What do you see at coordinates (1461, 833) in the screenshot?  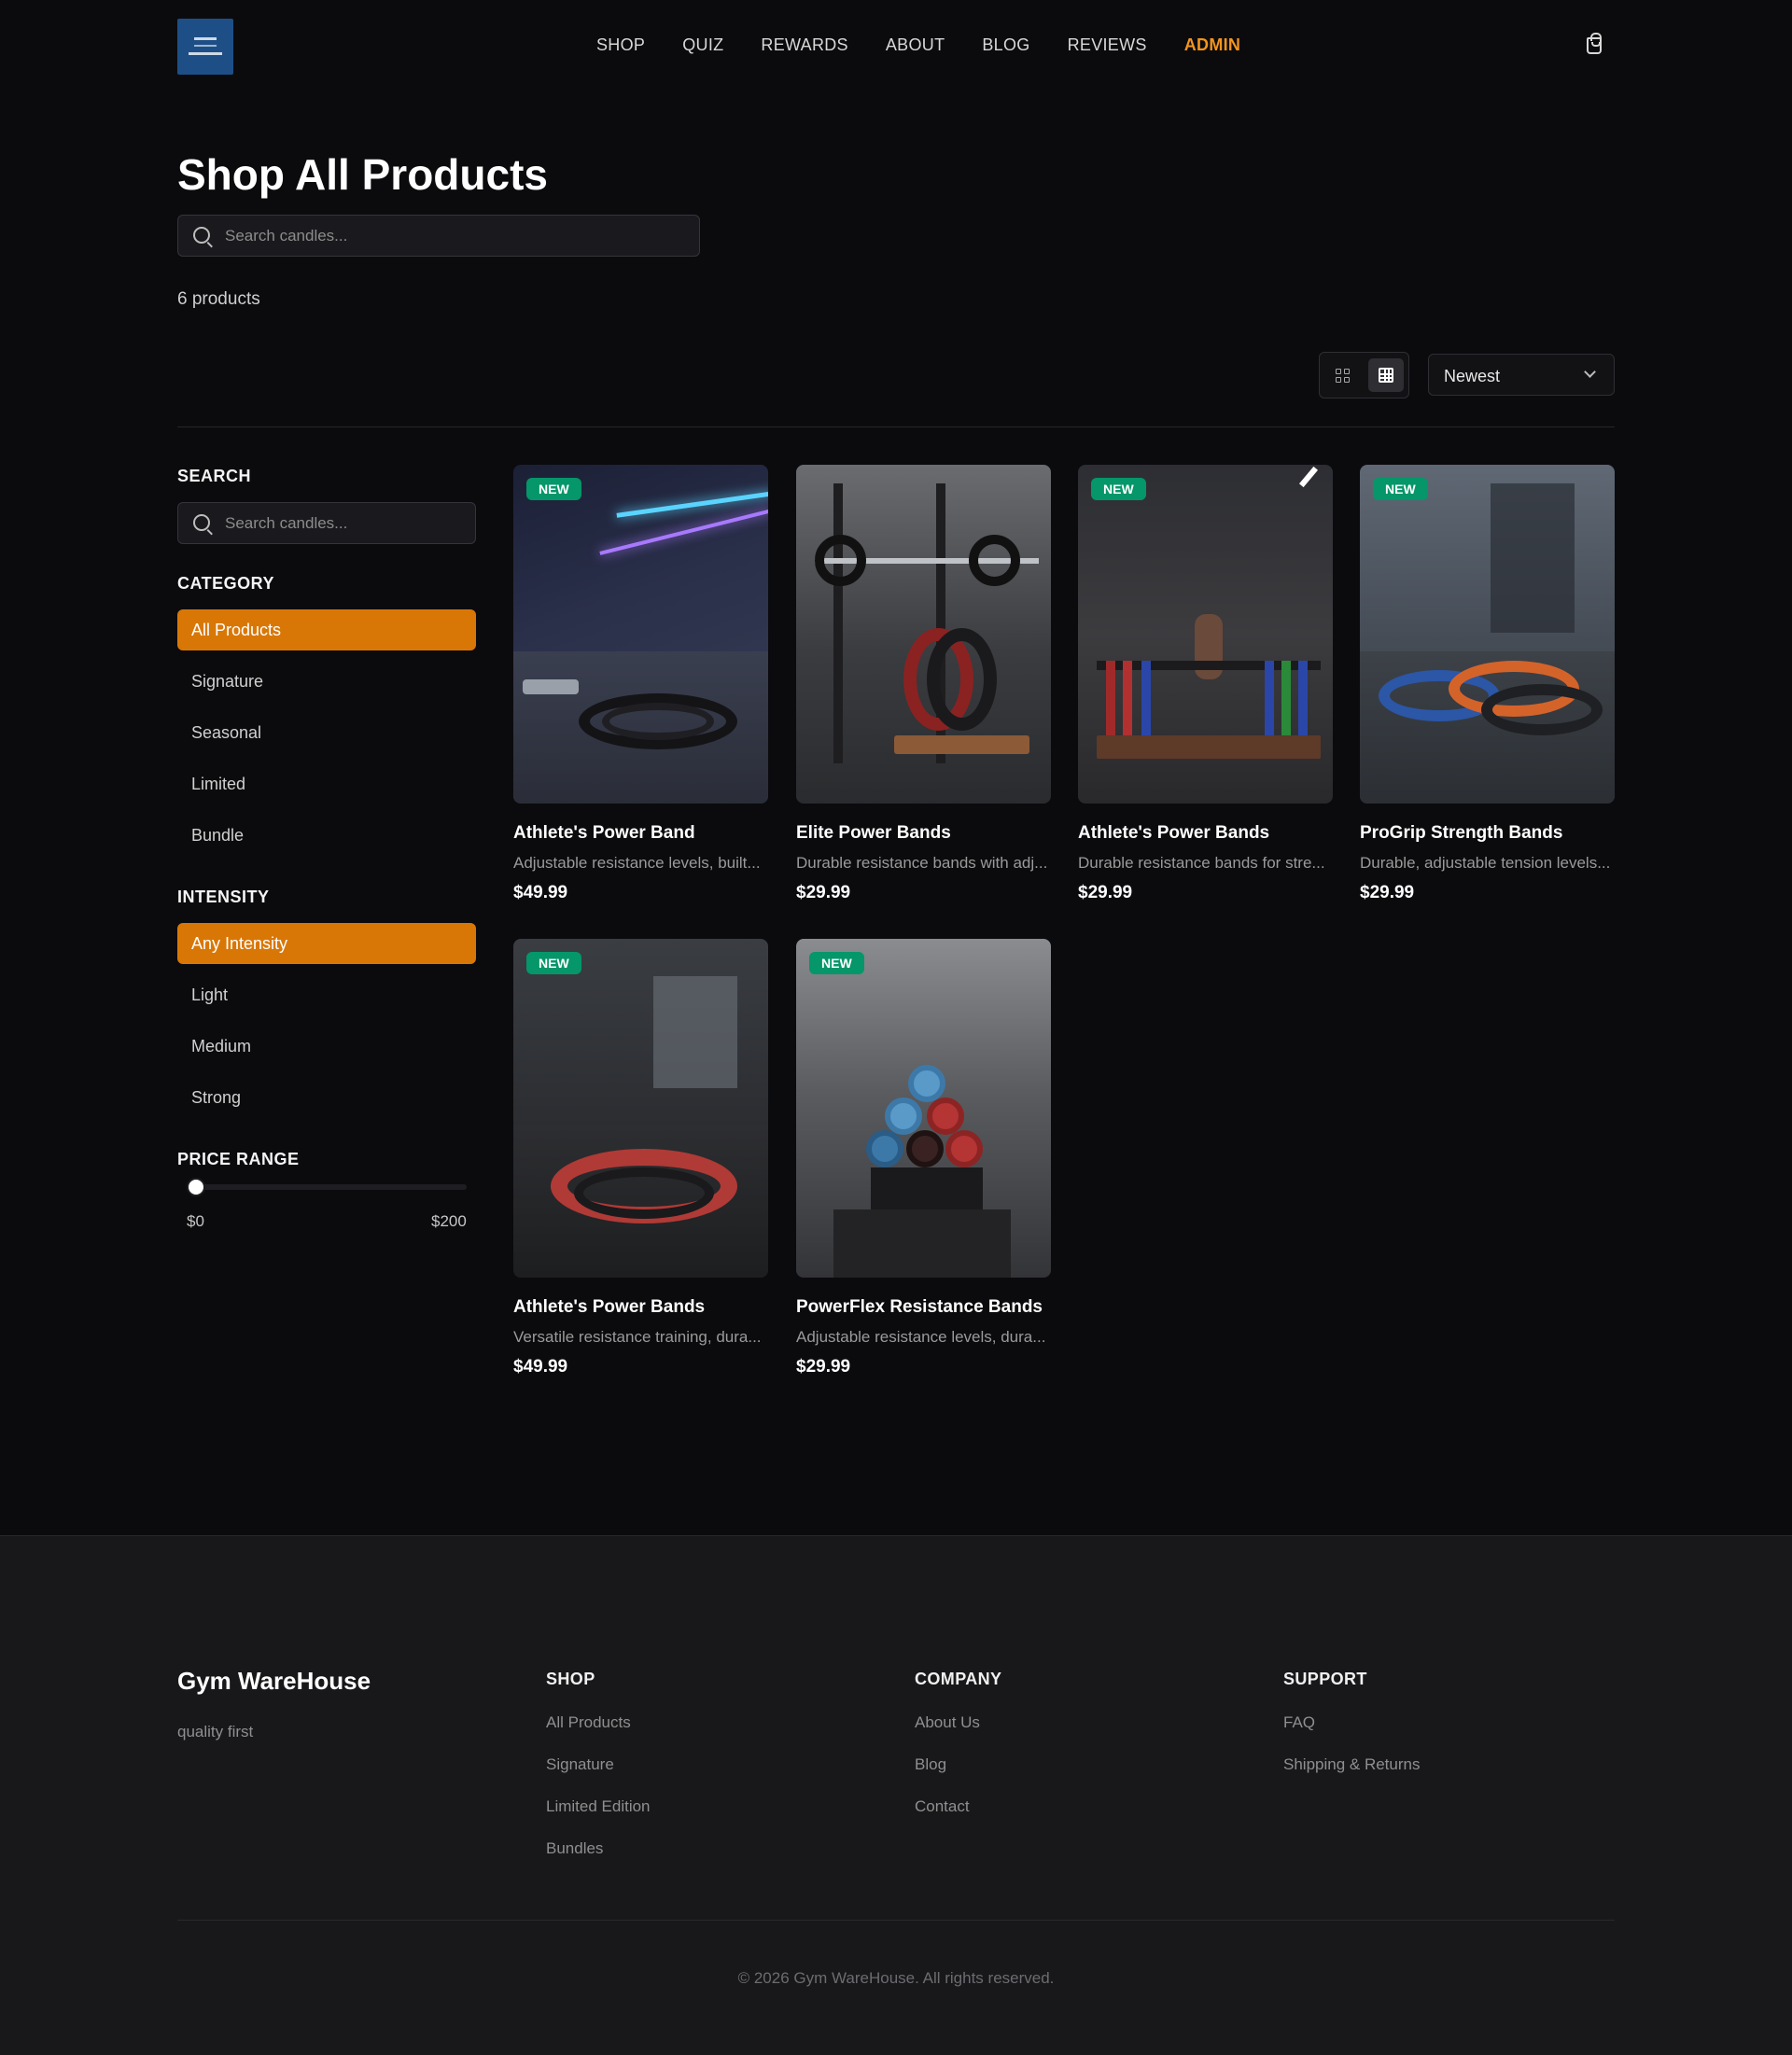 I see `product-title: ProGrip Strength Bands` at bounding box center [1461, 833].